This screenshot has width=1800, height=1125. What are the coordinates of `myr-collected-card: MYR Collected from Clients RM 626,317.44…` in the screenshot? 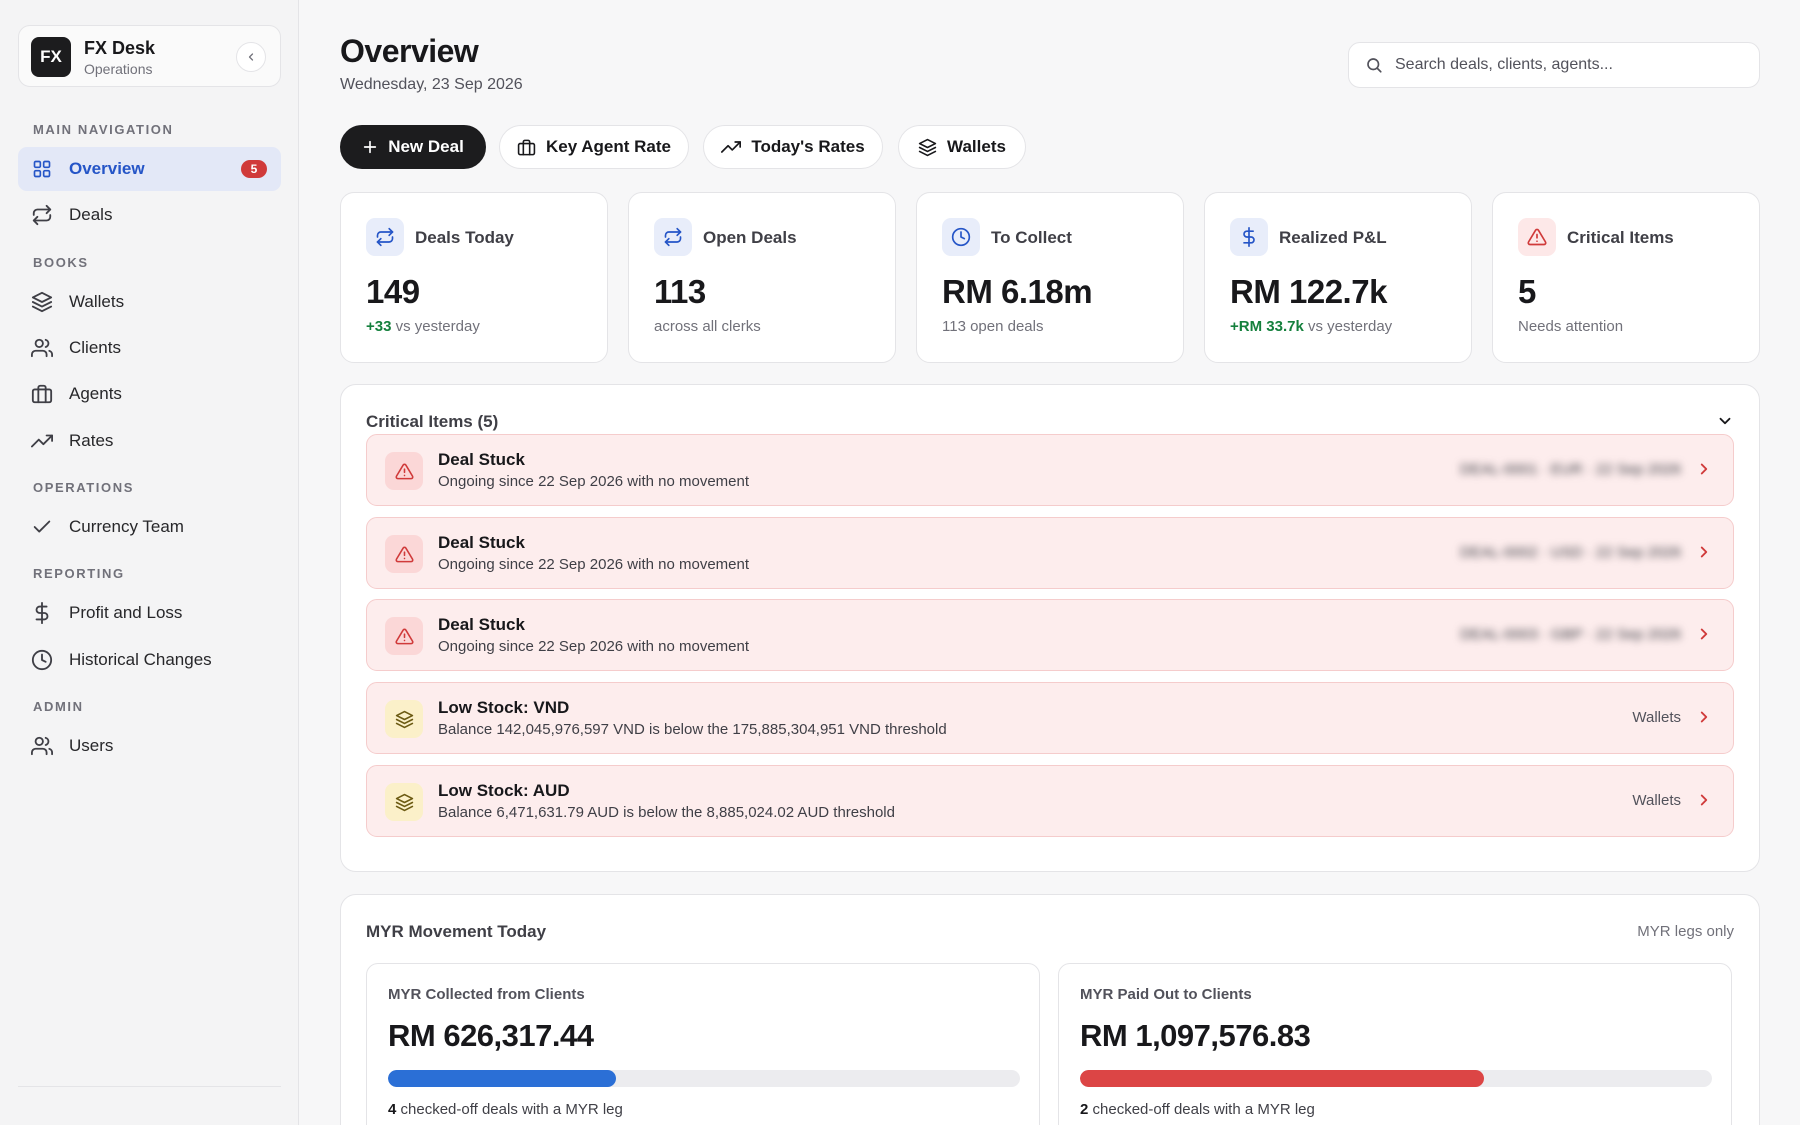 It's located at (703, 1044).